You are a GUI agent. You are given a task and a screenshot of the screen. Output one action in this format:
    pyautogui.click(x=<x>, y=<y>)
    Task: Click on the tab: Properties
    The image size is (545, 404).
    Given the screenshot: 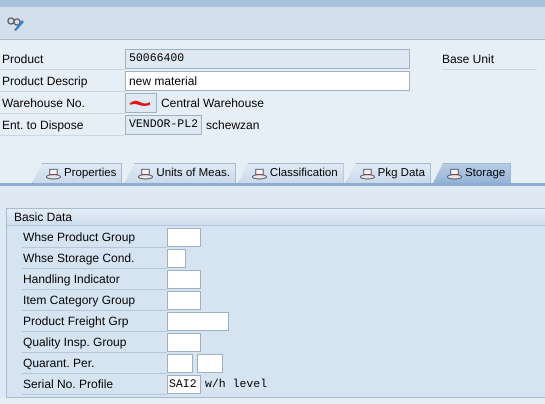 What is the action you would take?
    pyautogui.click(x=77, y=173)
    